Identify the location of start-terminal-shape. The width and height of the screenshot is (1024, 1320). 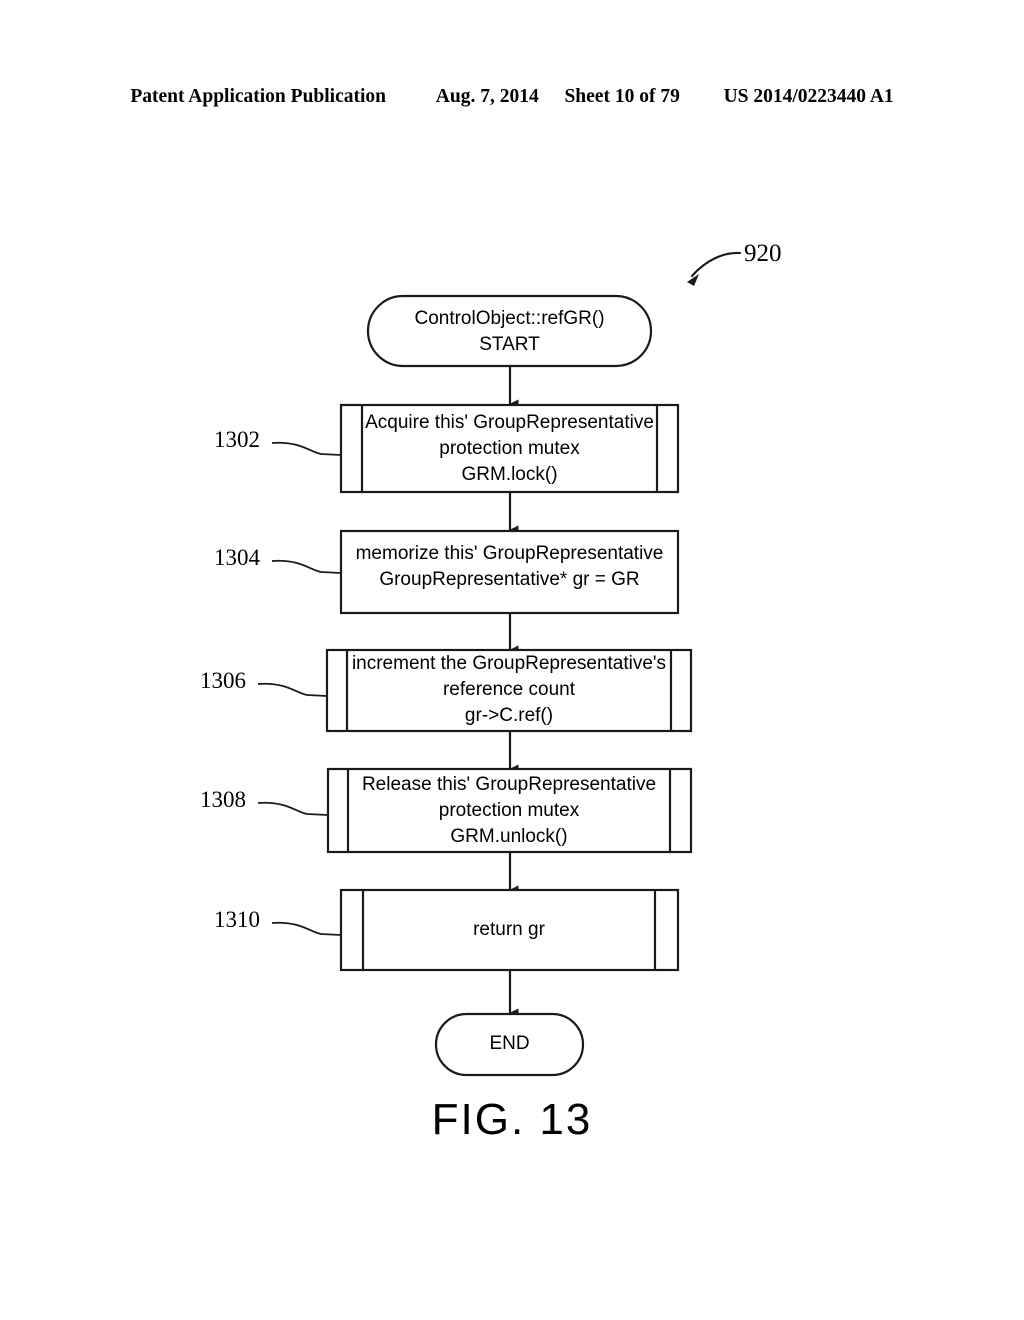
(509, 331).